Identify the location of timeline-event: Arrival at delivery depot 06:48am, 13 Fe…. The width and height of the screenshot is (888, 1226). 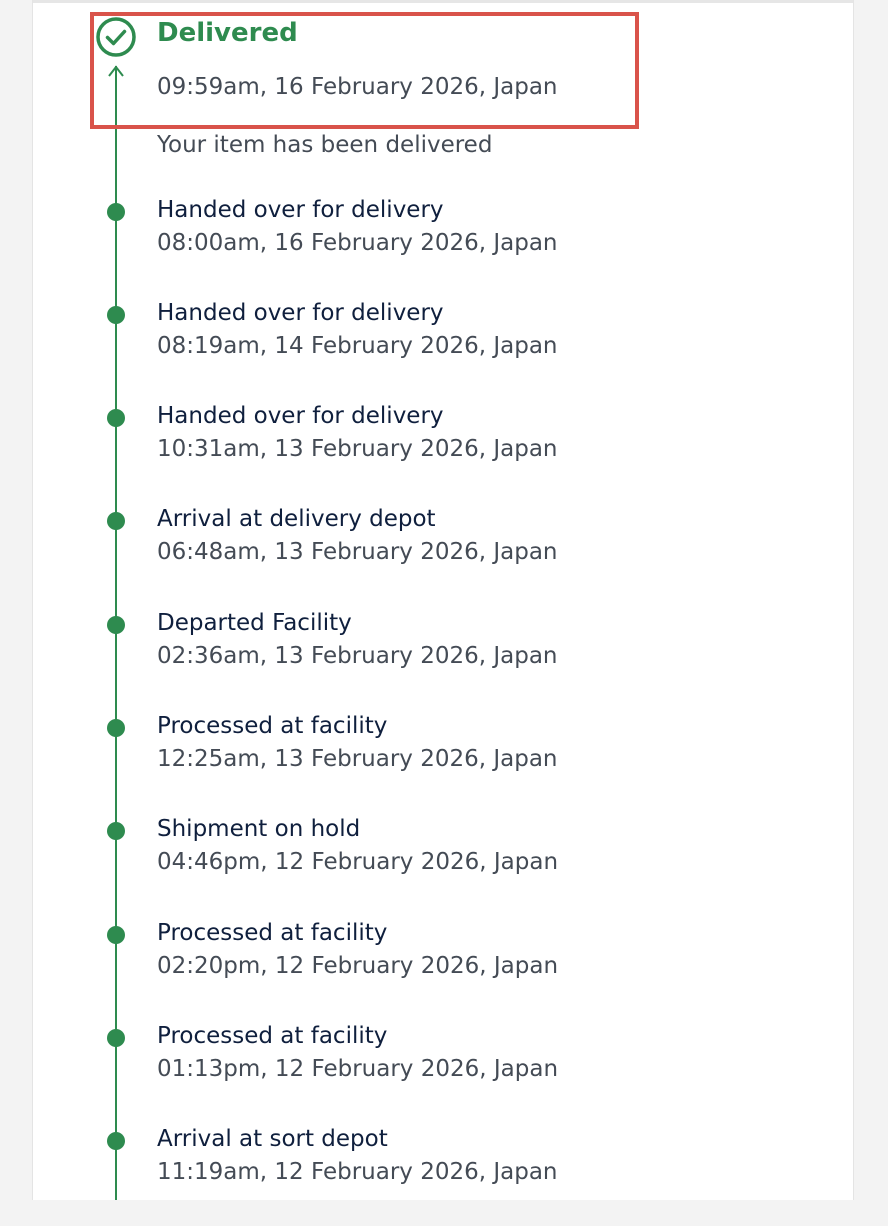
(444, 556).